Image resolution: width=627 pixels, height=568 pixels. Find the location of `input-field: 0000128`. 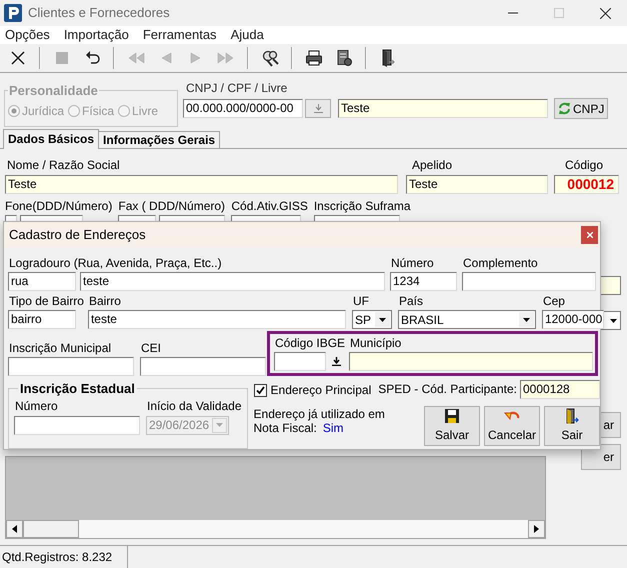

input-field: 0000128 is located at coordinates (560, 389).